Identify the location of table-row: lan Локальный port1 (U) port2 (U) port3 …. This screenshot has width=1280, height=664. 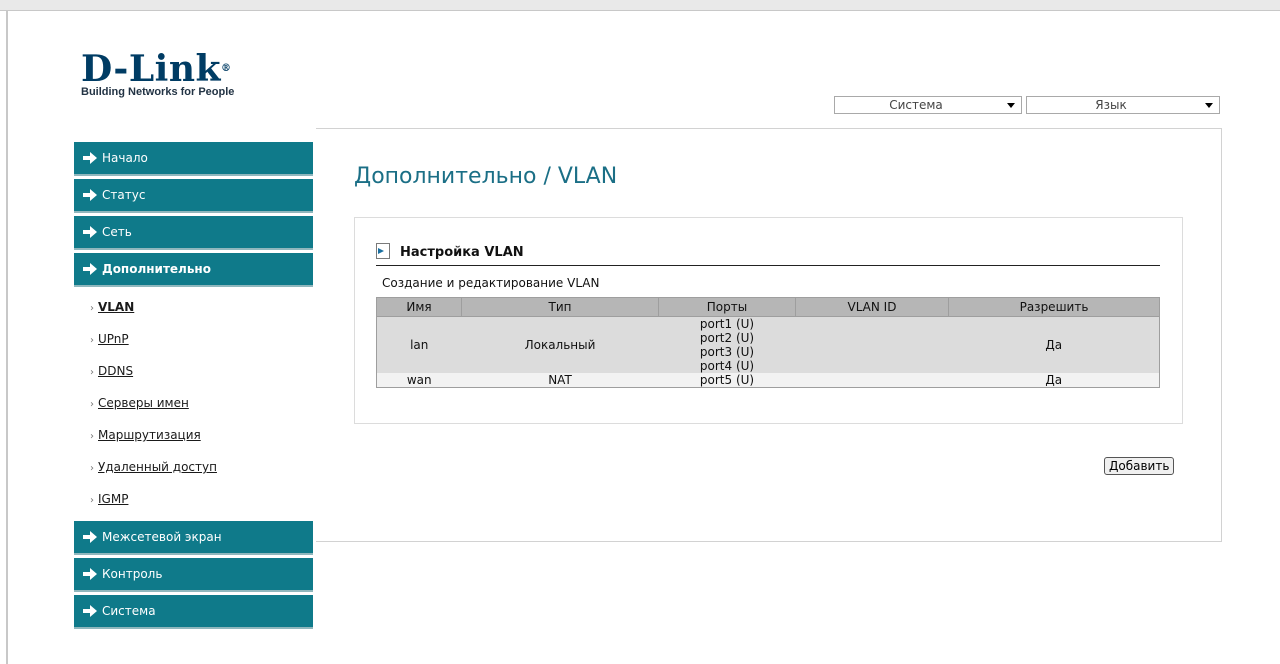
(768, 344).